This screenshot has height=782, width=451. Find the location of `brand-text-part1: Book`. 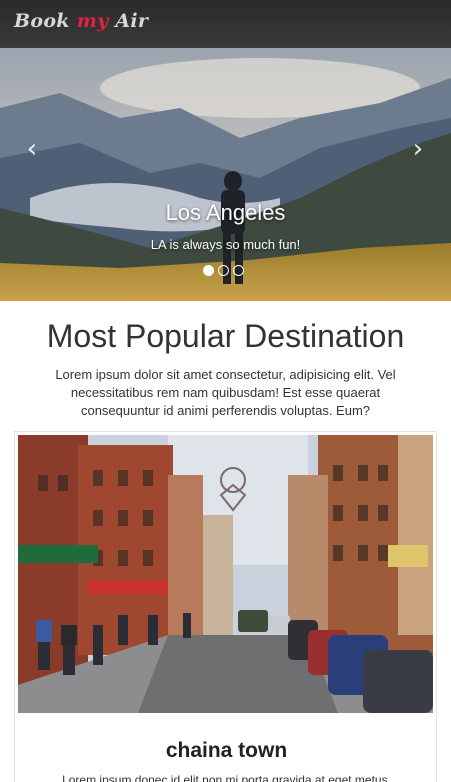

brand-text-part1: Book is located at coordinates (45, 21).